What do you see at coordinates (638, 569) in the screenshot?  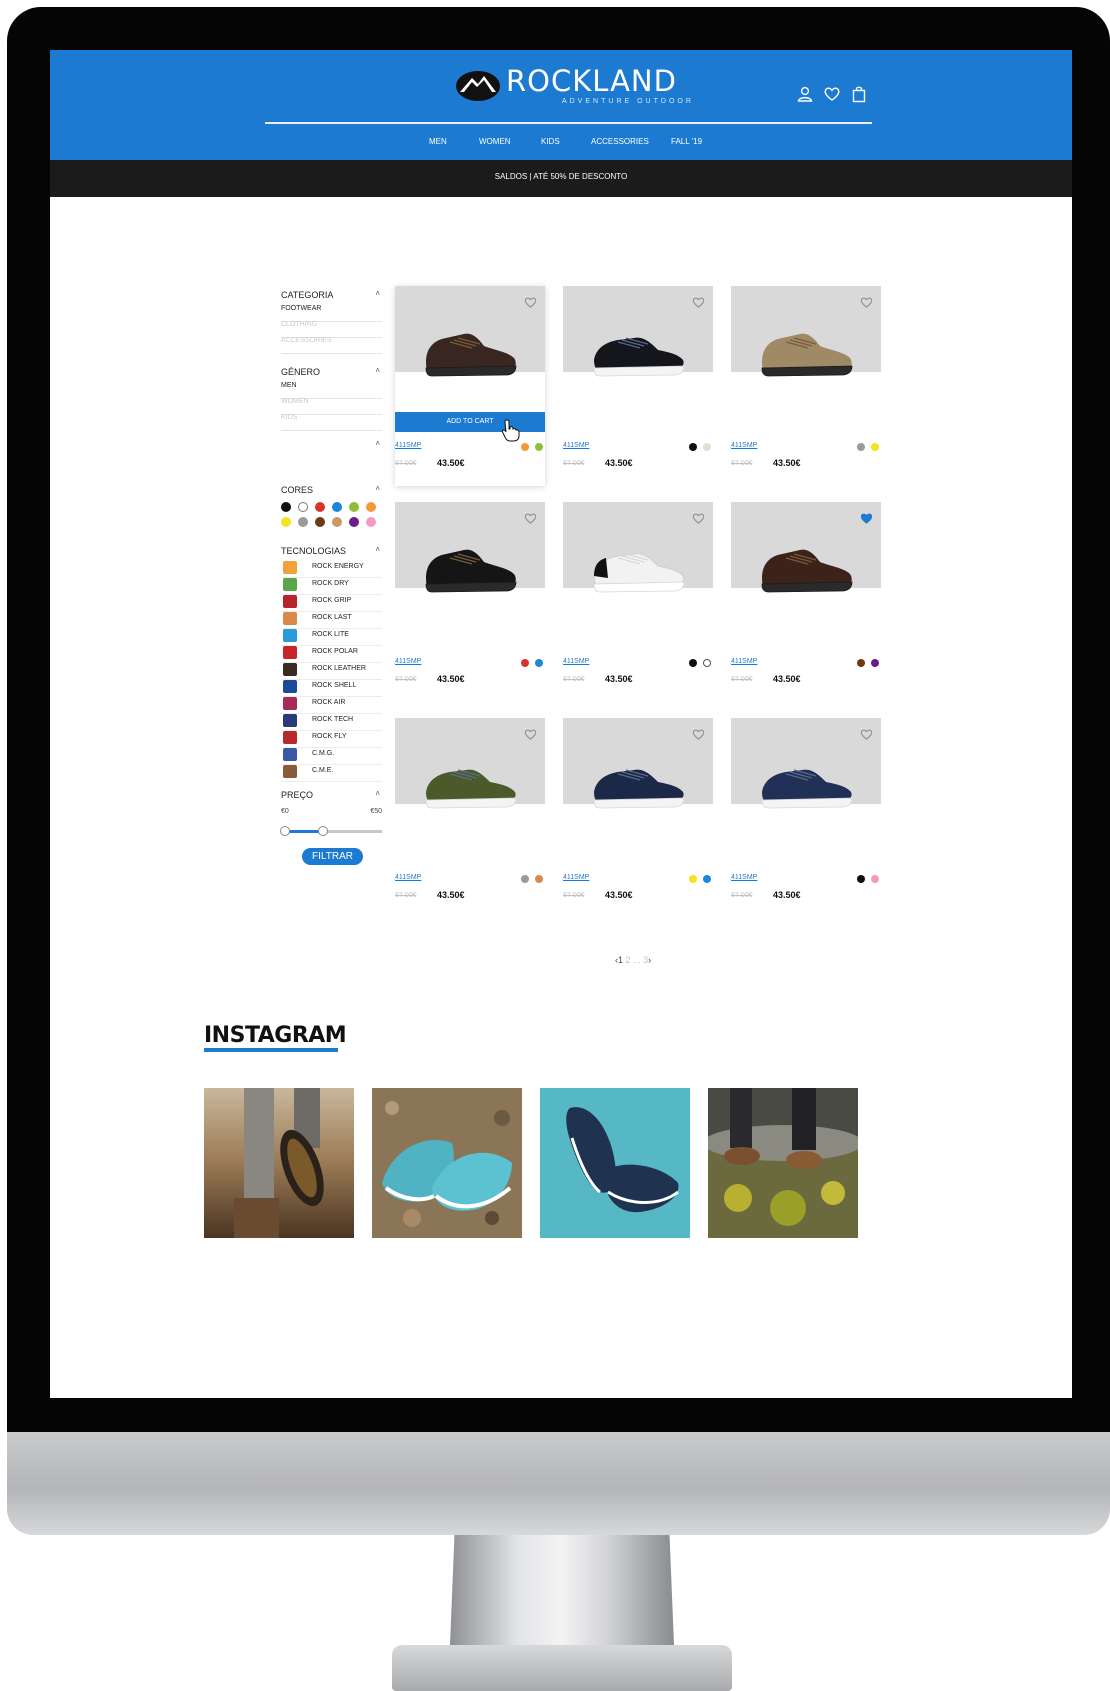 I see `white-sneaker-shoe-photo` at bounding box center [638, 569].